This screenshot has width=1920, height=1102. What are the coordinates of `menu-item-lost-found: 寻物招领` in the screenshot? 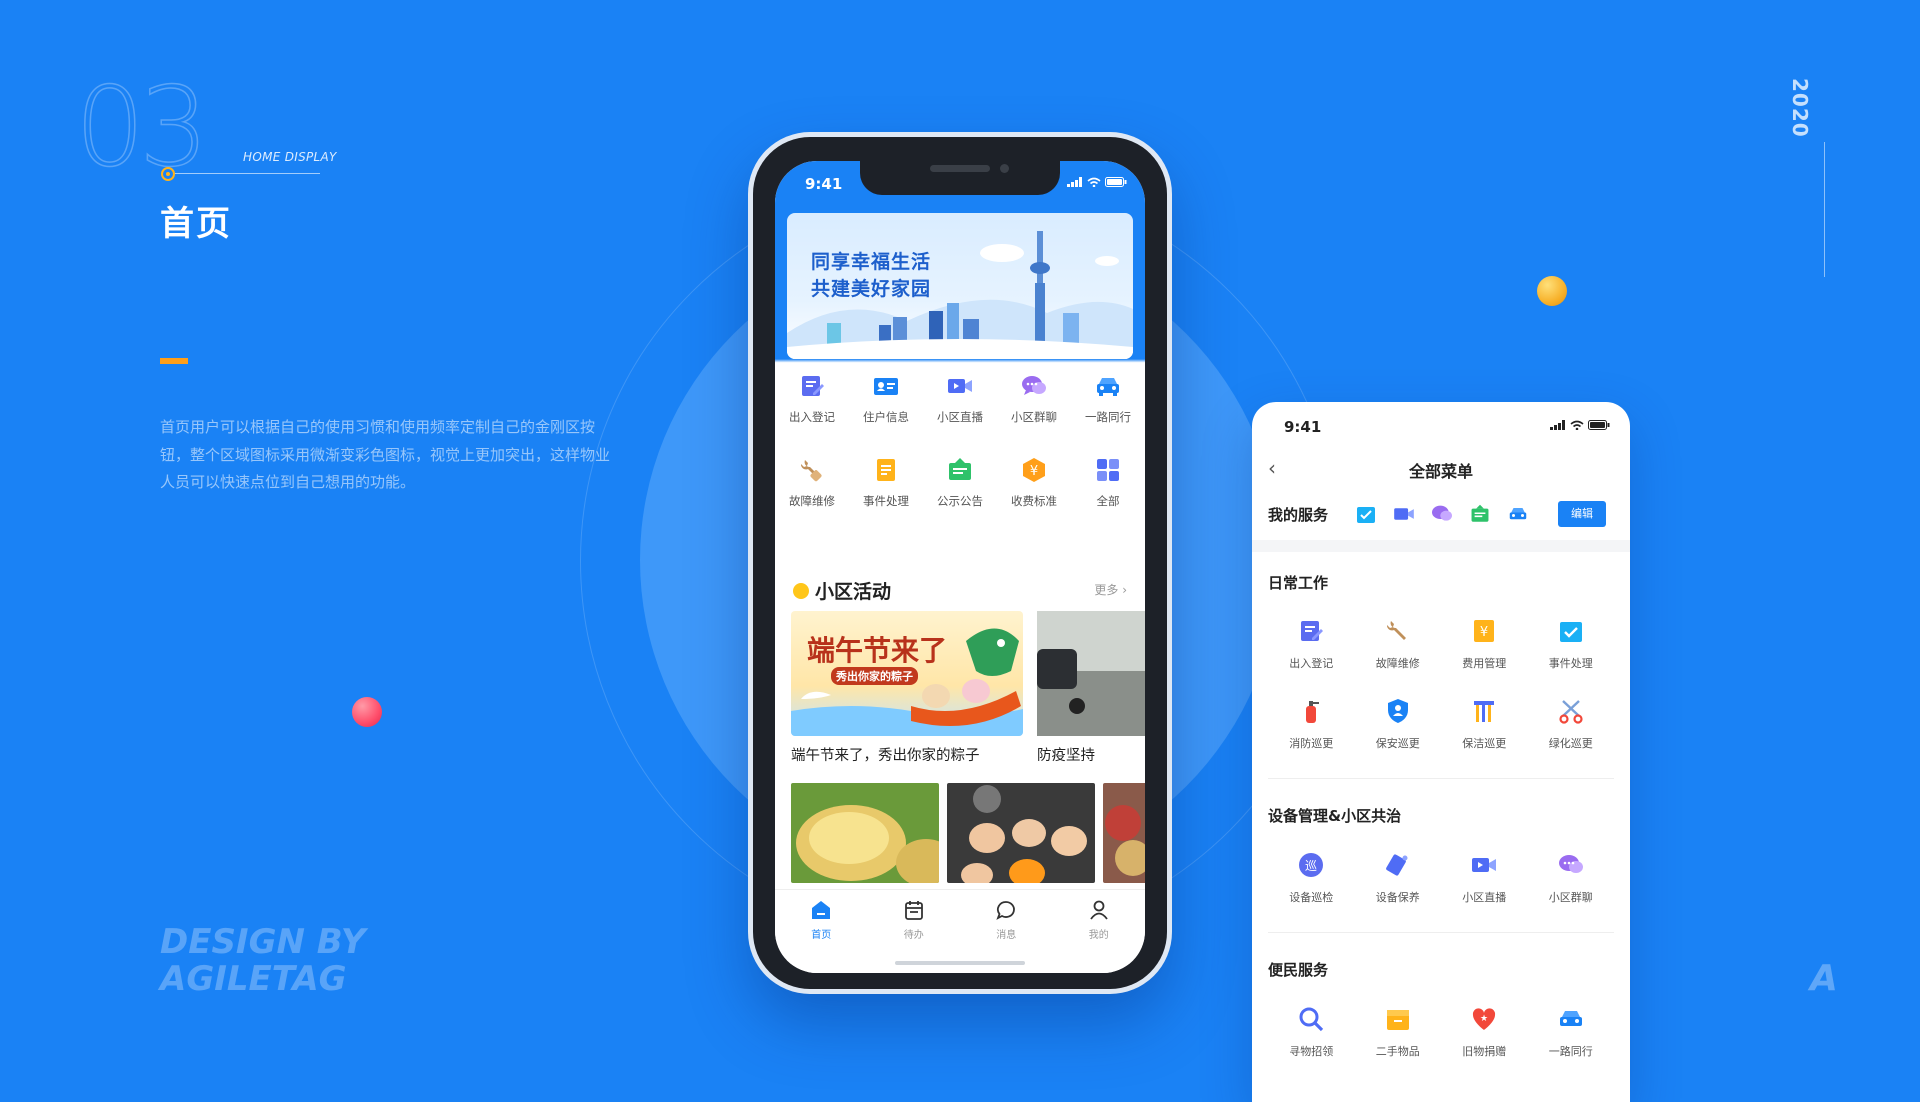 It's located at (1311, 1032).